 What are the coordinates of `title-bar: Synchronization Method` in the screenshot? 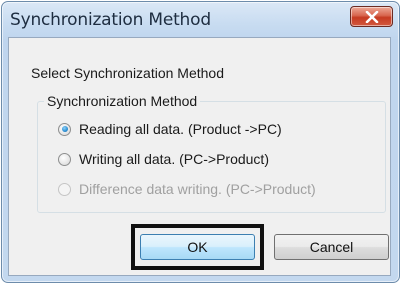 It's located at (200, 20).